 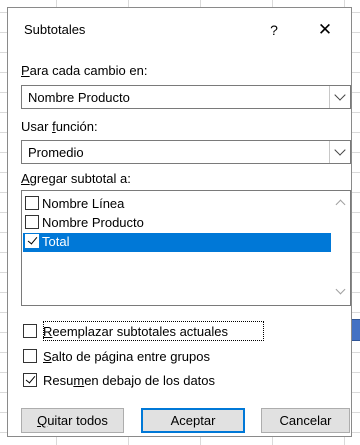 I want to click on help-button: ?, so click(x=274, y=30).